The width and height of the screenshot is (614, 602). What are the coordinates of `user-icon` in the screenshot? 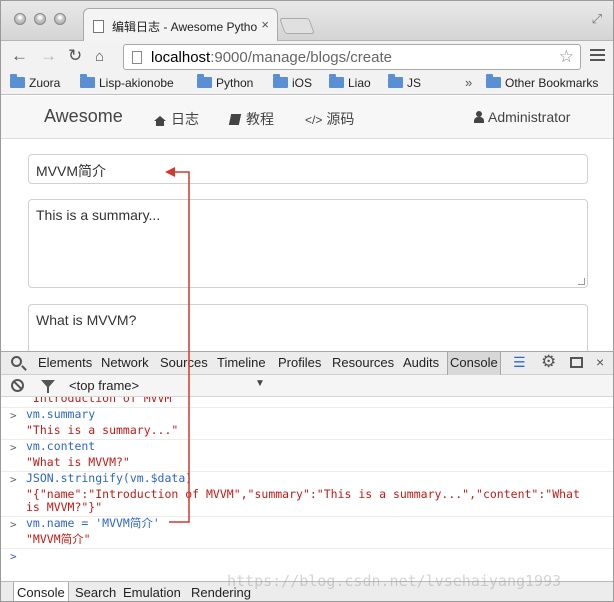 It's located at (479, 117).